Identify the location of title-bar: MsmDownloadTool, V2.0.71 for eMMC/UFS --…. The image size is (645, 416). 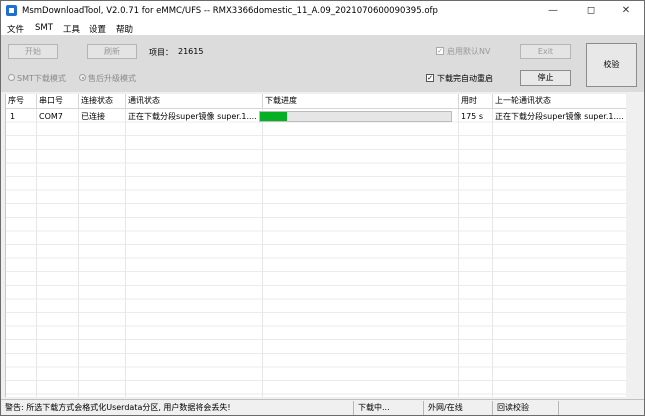
(322, 11).